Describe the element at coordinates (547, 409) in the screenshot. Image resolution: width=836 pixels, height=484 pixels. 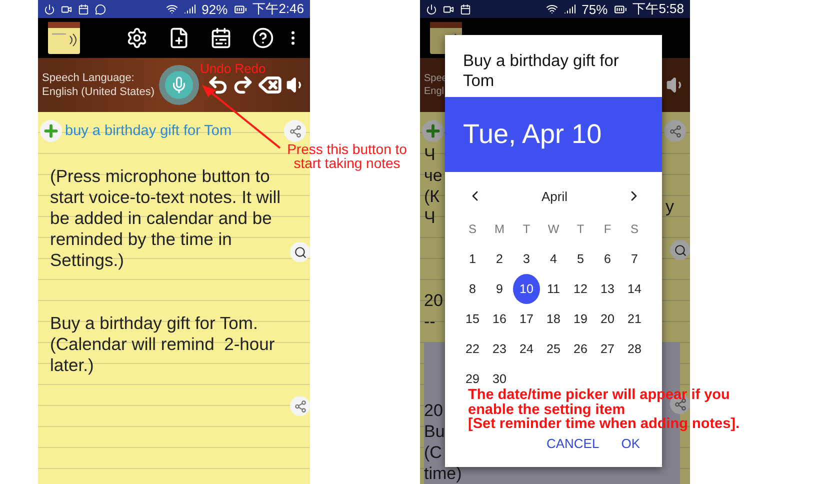
I see `annotation-text: enable the setting item` at that location.